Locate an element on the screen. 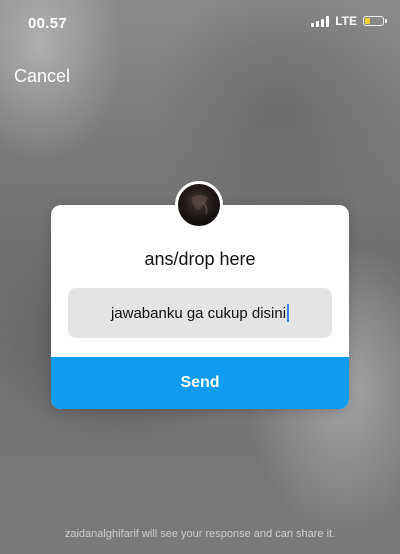 Image resolution: width=400 pixels, height=554 pixels. battery-level is located at coordinates (368, 21).